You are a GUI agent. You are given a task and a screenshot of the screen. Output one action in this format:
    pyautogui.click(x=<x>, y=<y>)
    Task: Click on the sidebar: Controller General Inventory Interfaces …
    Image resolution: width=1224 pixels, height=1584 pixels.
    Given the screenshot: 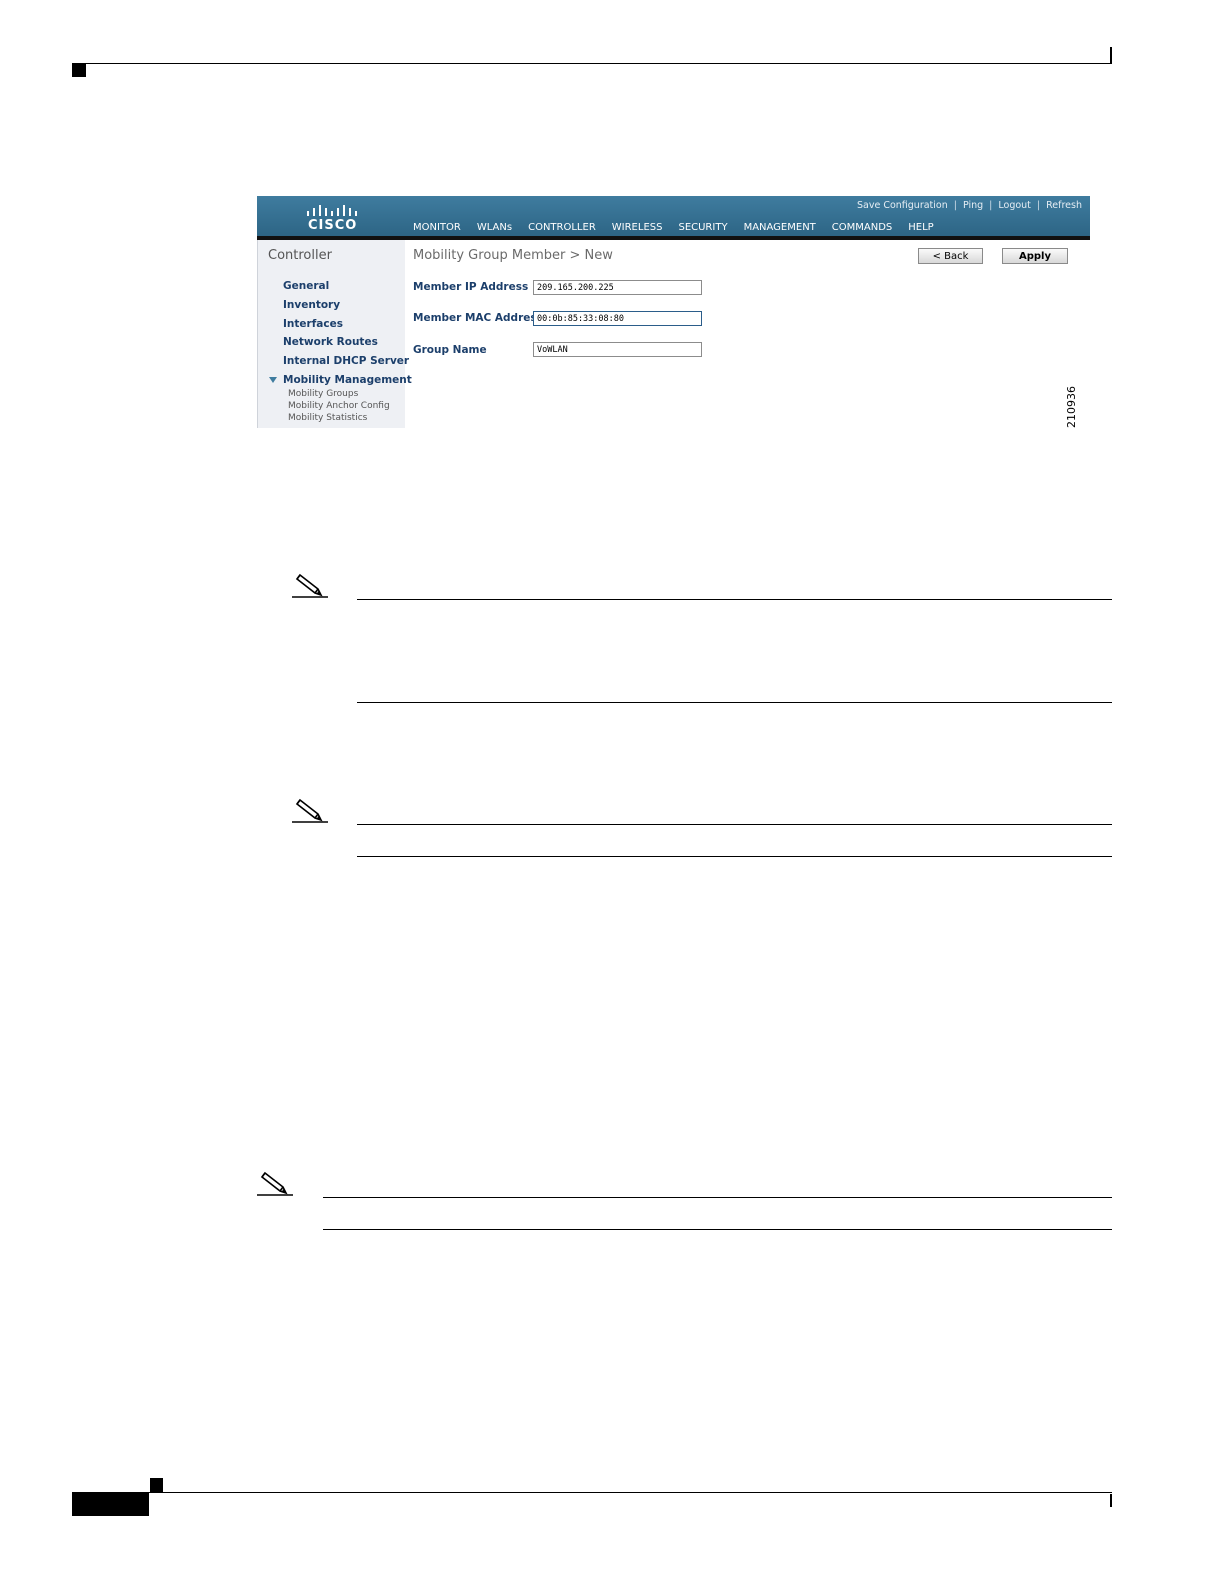 What is the action you would take?
    pyautogui.click(x=334, y=334)
    